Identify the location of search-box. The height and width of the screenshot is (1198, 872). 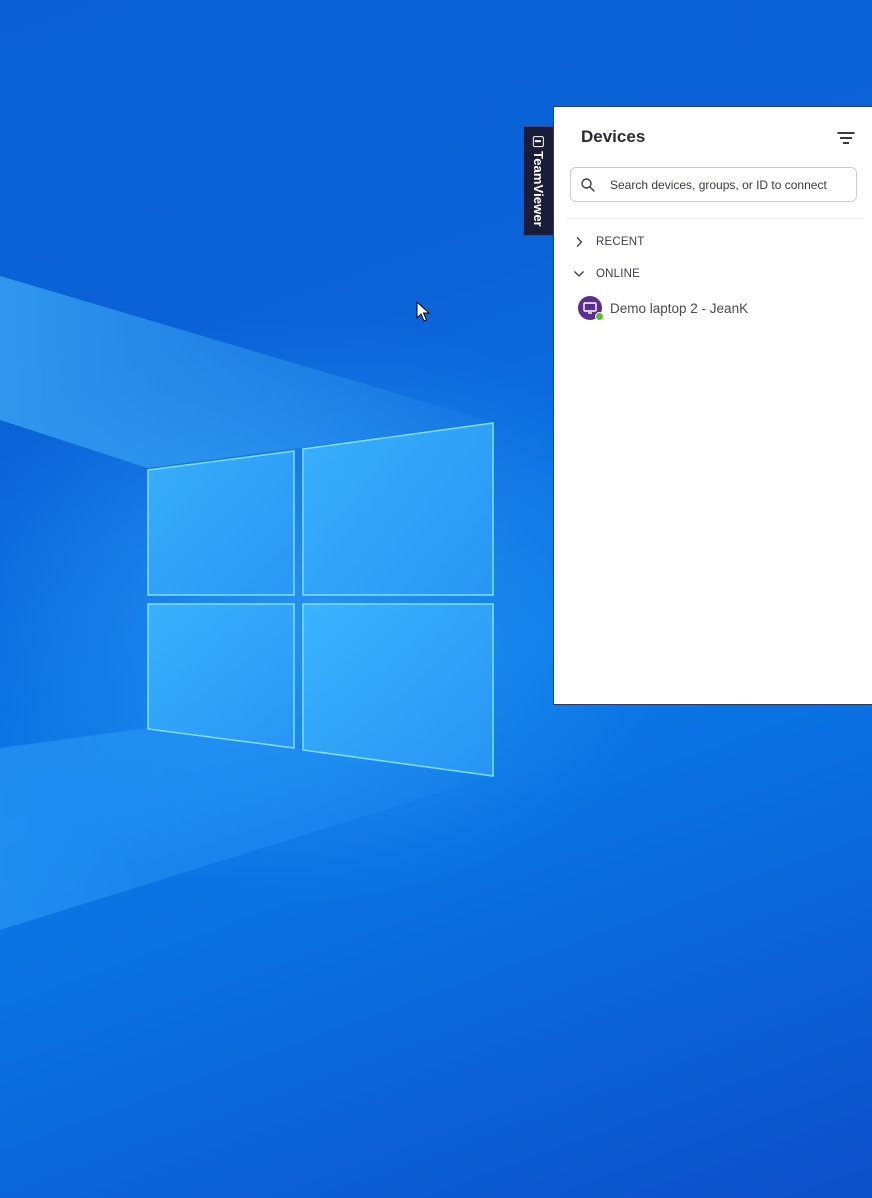
(713, 184).